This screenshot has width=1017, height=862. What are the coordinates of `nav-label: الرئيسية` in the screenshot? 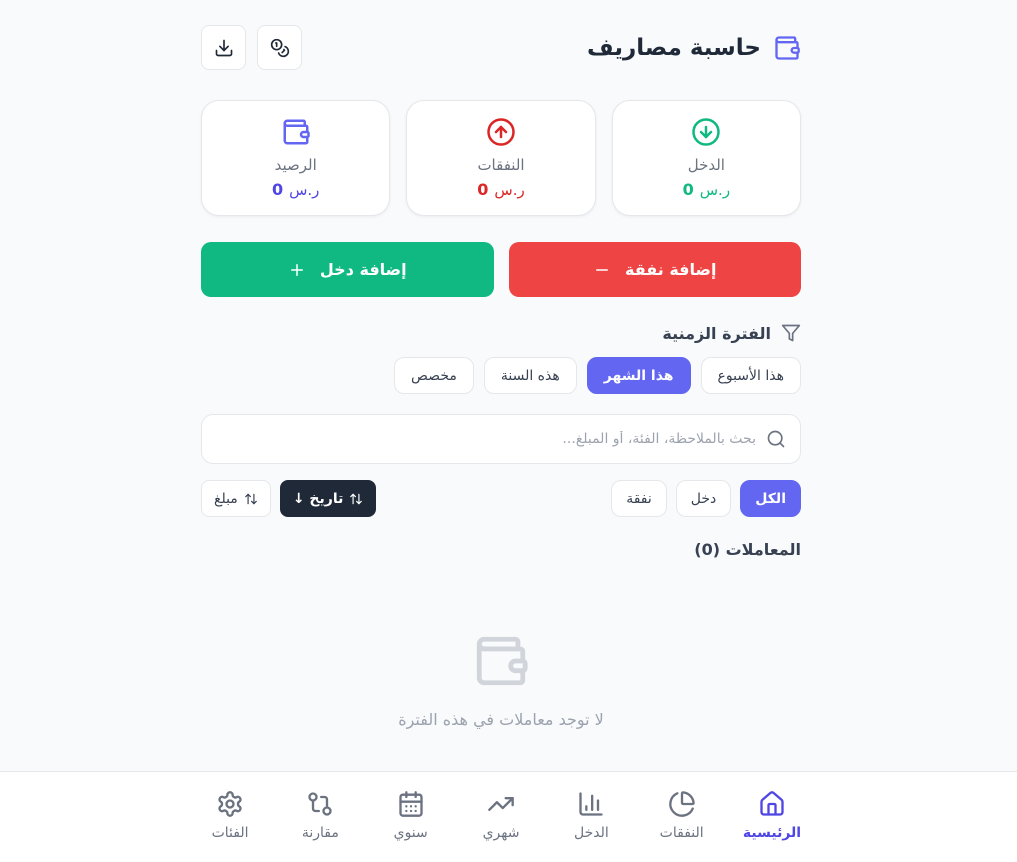 It's located at (772, 833).